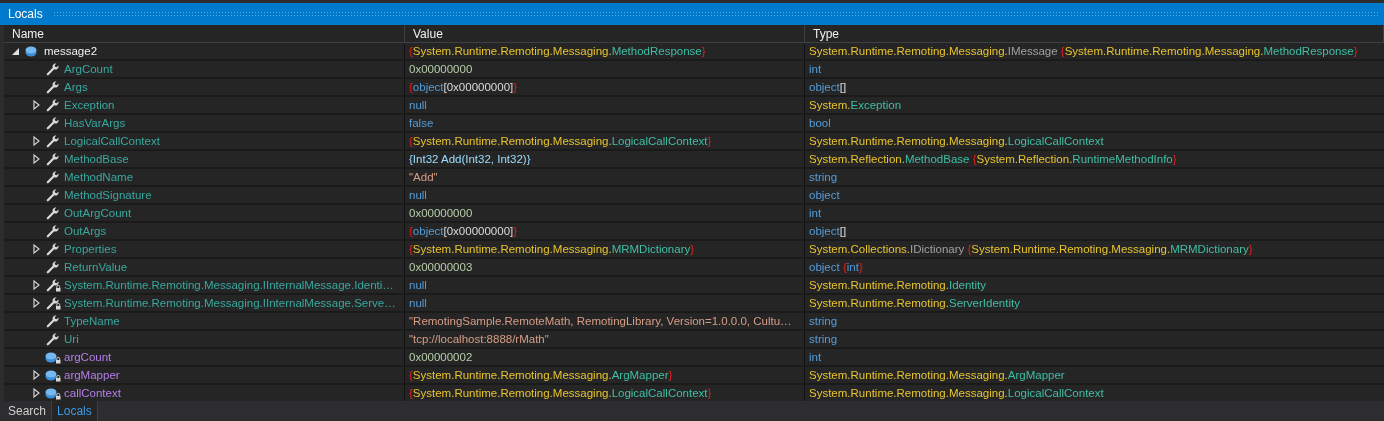 The width and height of the screenshot is (1384, 421). Describe the element at coordinates (98, 213) in the screenshot. I see `variable-name: OutArgCount` at that location.